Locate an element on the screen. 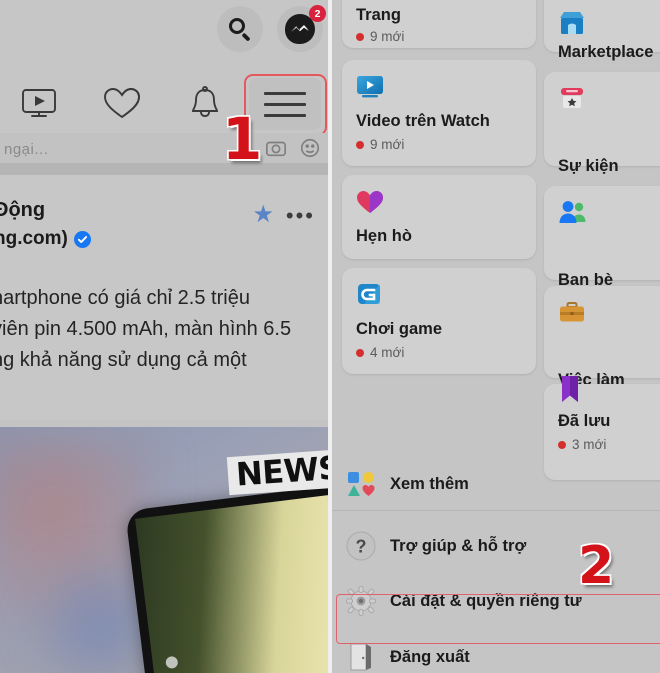  menu-card-friends: Bạn bè is located at coordinates (602, 237).